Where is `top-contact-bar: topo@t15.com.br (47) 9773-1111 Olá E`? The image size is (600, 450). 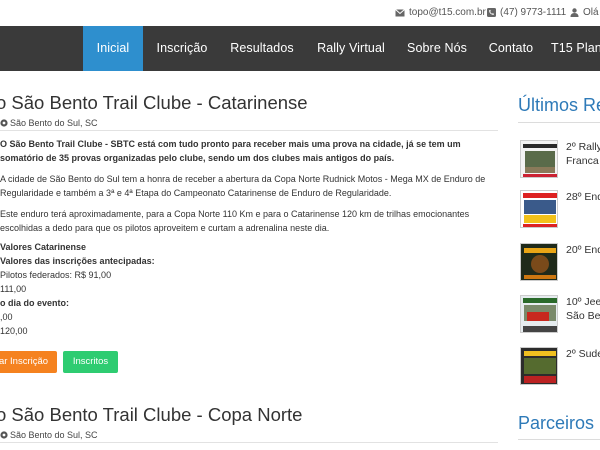 top-contact-bar: topo@t15.com.br (47) 9773-1111 Olá E is located at coordinates (300, 13).